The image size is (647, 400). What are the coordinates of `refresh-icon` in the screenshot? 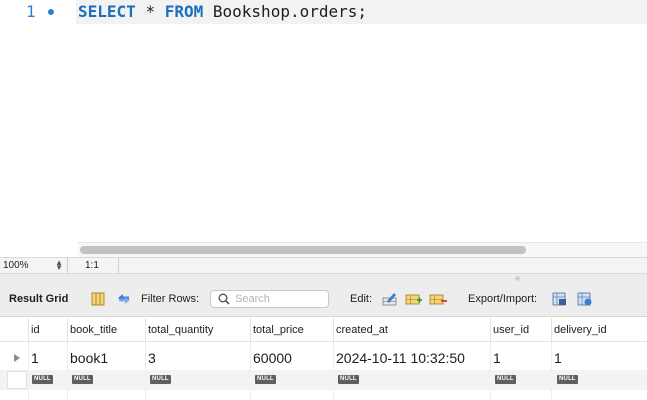 It's located at (124, 299).